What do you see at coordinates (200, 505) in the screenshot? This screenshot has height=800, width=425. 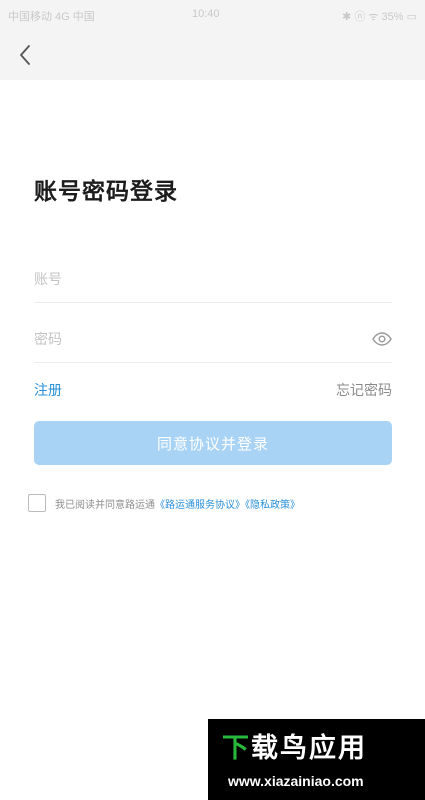 I see `terms-link: 《路运通服务协议》` at bounding box center [200, 505].